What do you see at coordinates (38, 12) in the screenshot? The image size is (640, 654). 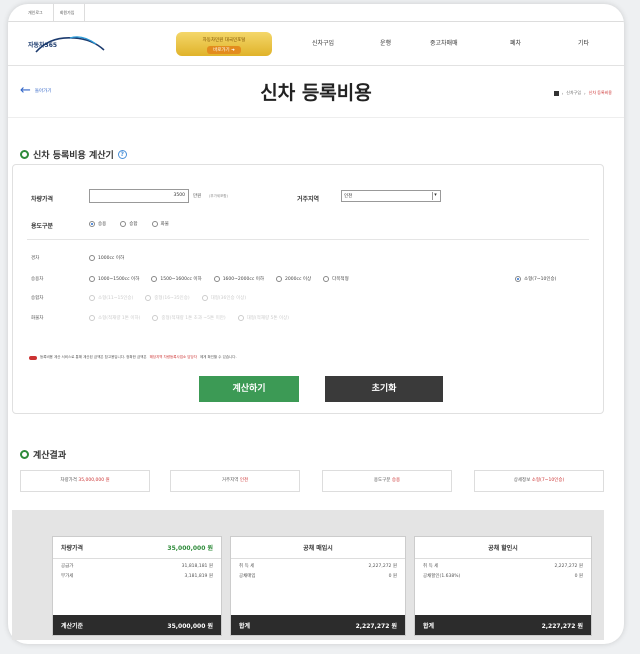 I see `login-link: 개인로그` at bounding box center [38, 12].